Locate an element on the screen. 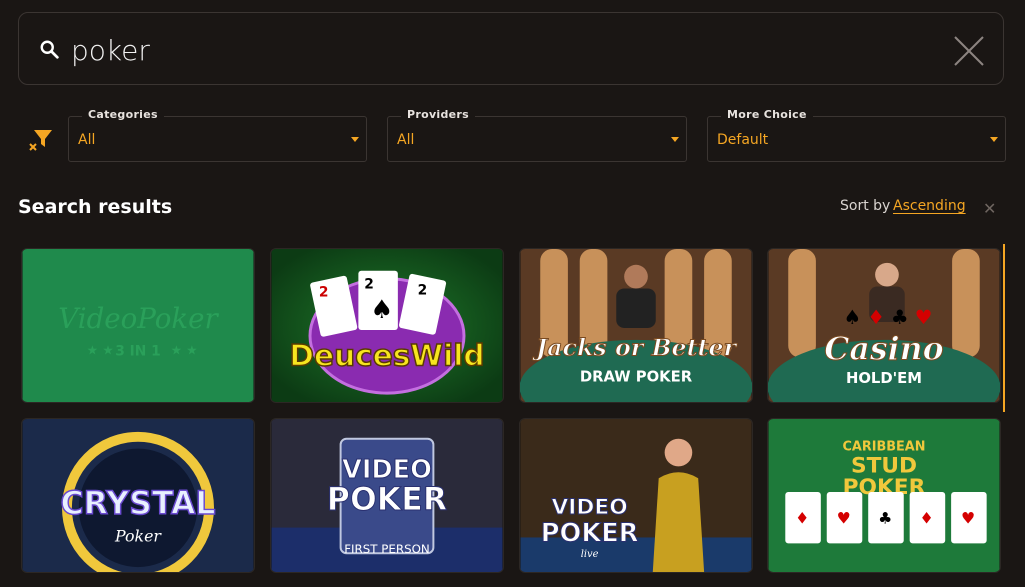  sort-clear-icon: ✕ is located at coordinates (989, 208).